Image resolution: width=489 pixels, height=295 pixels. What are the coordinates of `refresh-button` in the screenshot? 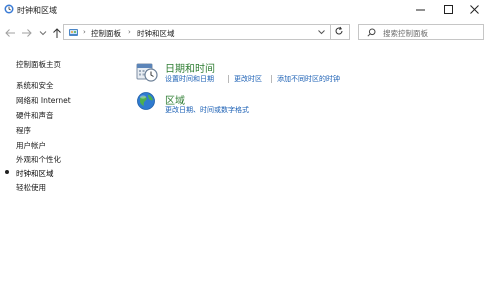 It's located at (338, 32).